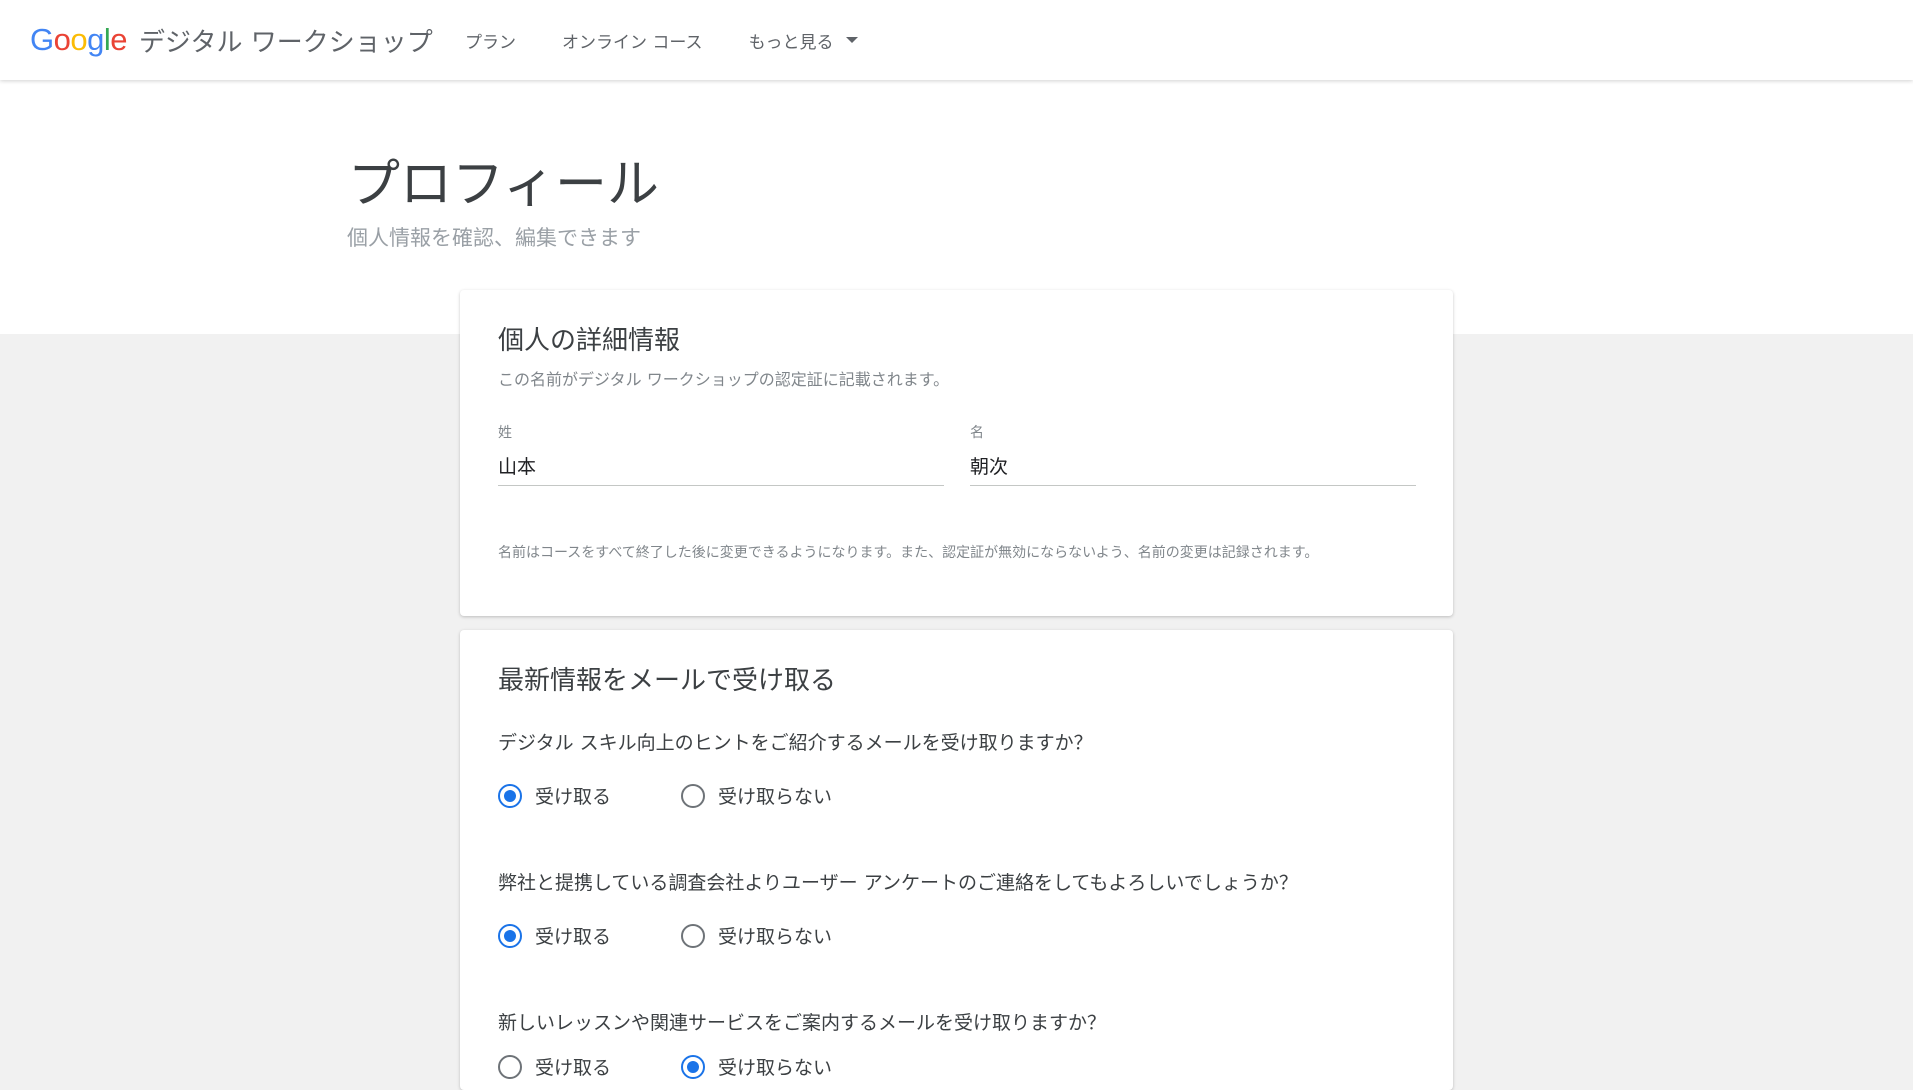 The image size is (1913, 1090). I want to click on nav-item-label: オンライン コース, so click(632, 42).